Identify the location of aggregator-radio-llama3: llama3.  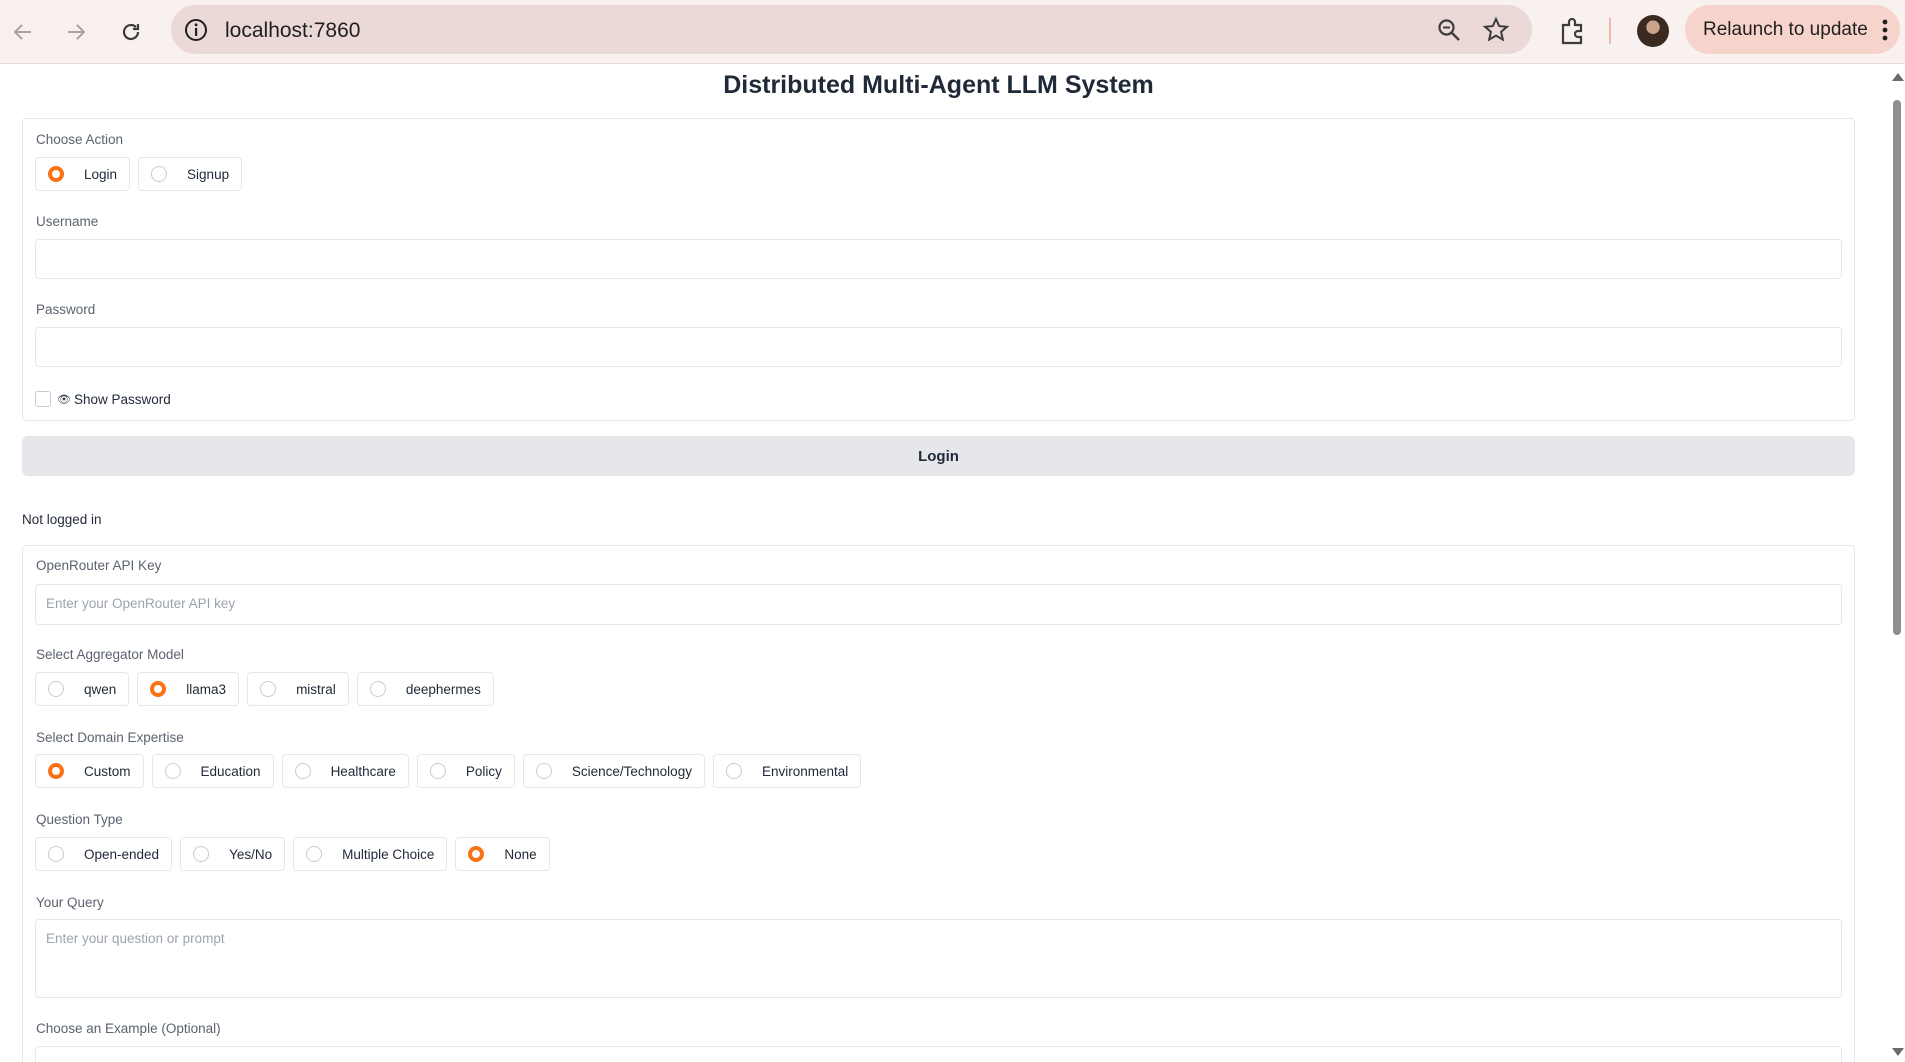
(188, 689).